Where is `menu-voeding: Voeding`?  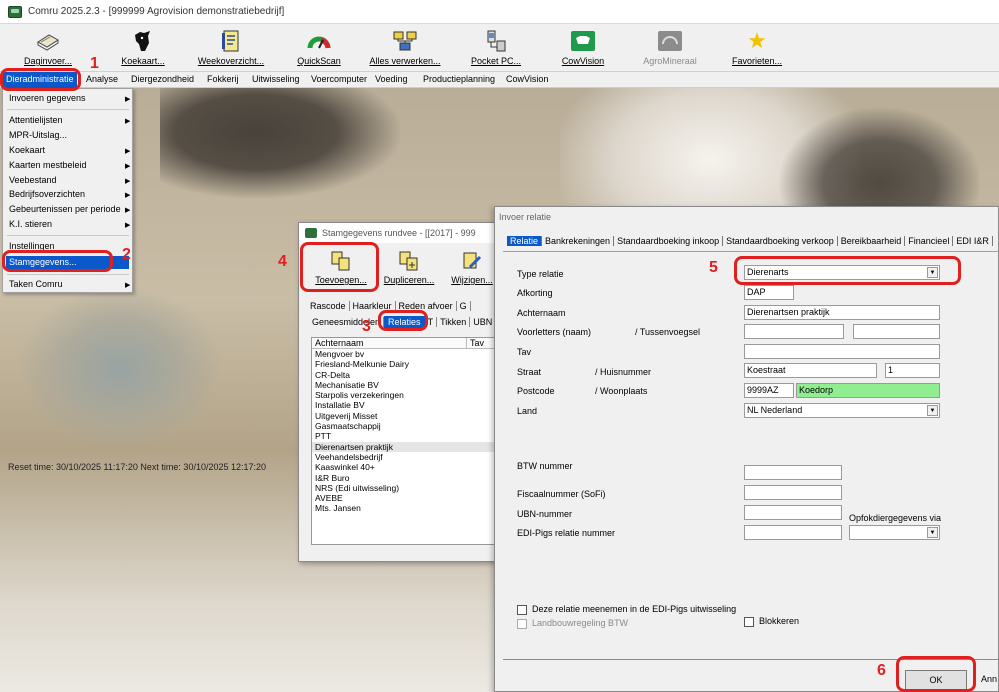
menu-voeding: Voeding is located at coordinates (391, 79).